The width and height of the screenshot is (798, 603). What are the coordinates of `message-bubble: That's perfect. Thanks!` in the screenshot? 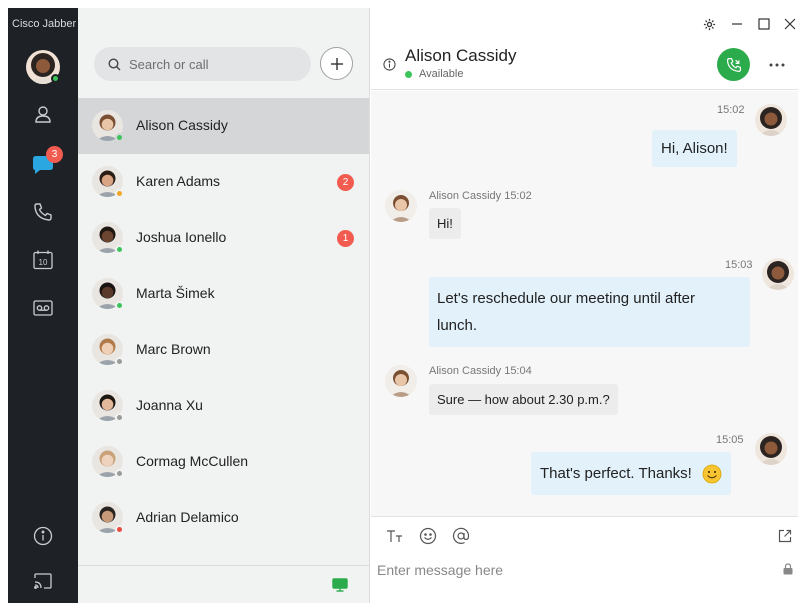 It's located at (631, 473).